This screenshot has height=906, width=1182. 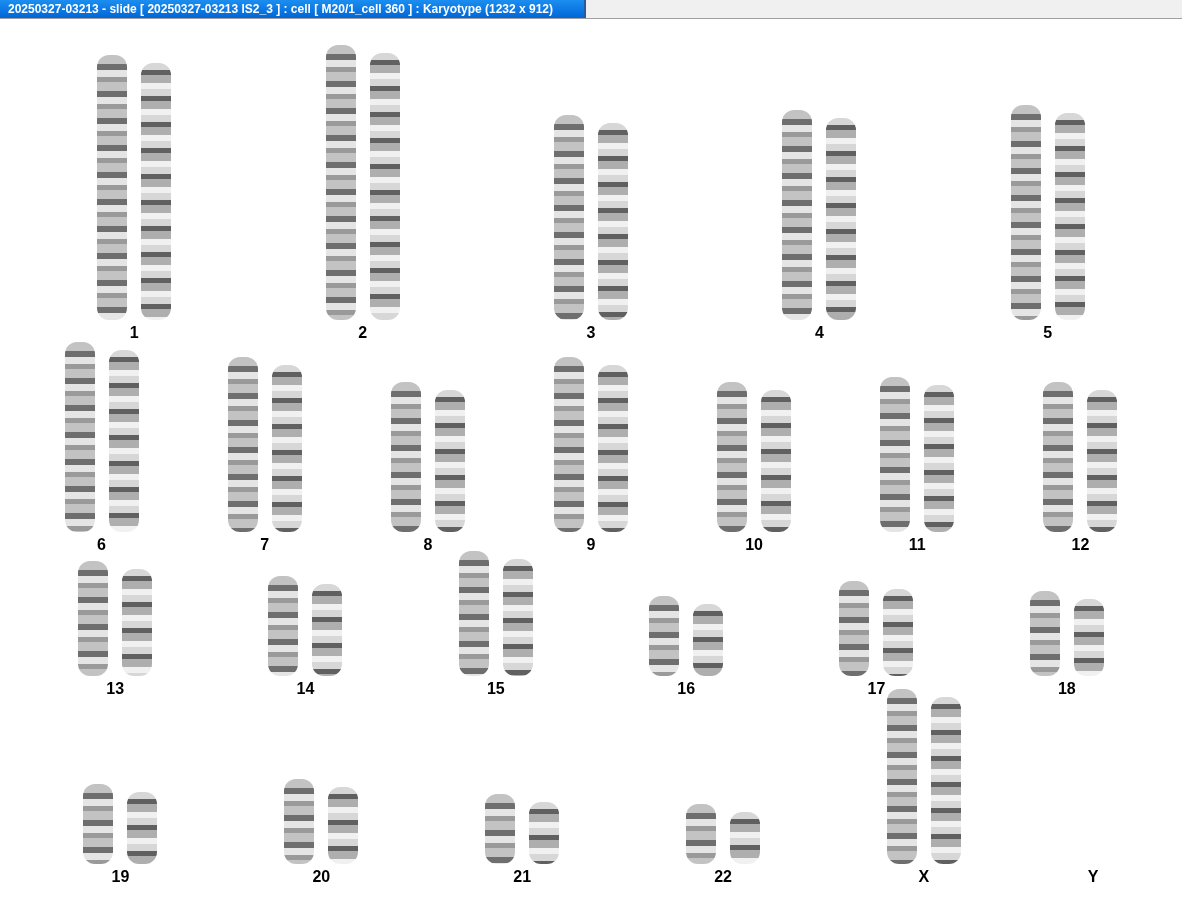 What do you see at coordinates (305, 689) in the screenshot?
I see `chromosome-label: 14` at bounding box center [305, 689].